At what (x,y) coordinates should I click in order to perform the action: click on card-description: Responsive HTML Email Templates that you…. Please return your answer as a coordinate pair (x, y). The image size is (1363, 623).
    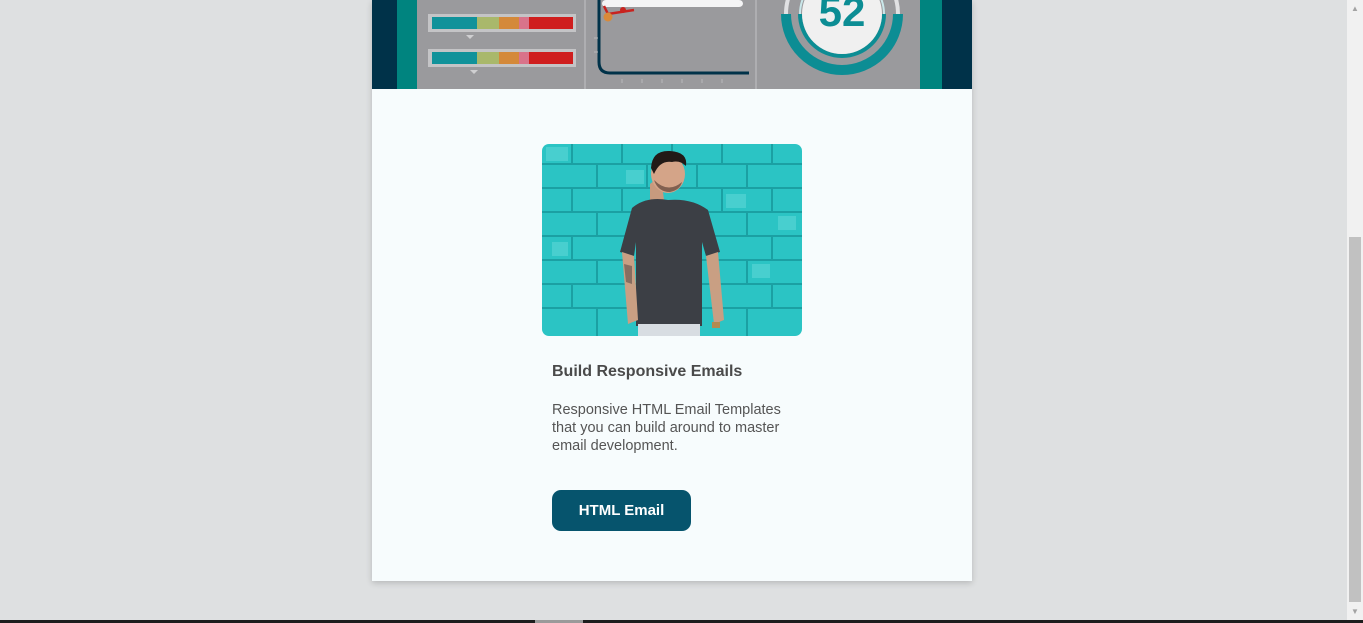
    Looking at the image, I should click on (666, 428).